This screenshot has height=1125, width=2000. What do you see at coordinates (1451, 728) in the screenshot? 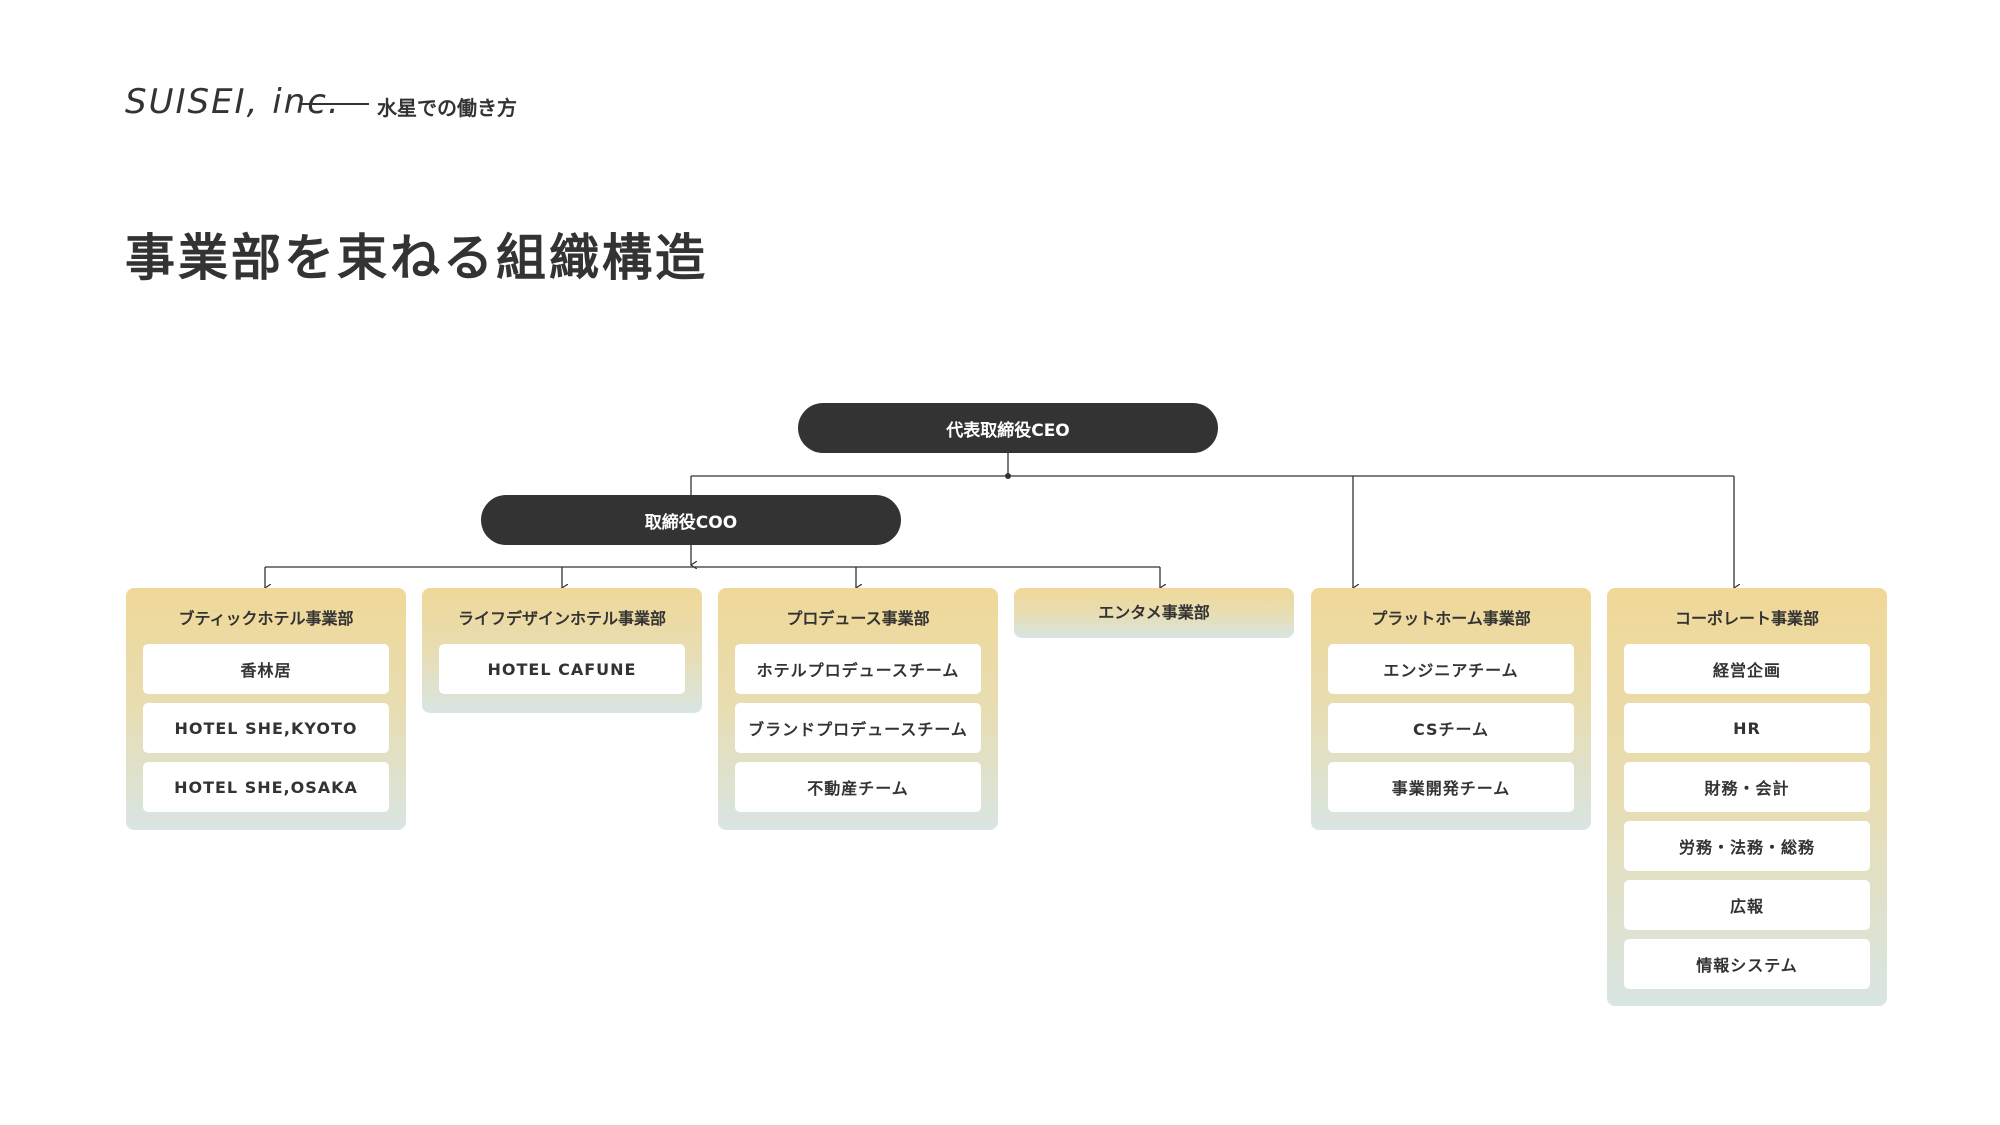
I see `team-cs: CSチーム` at bounding box center [1451, 728].